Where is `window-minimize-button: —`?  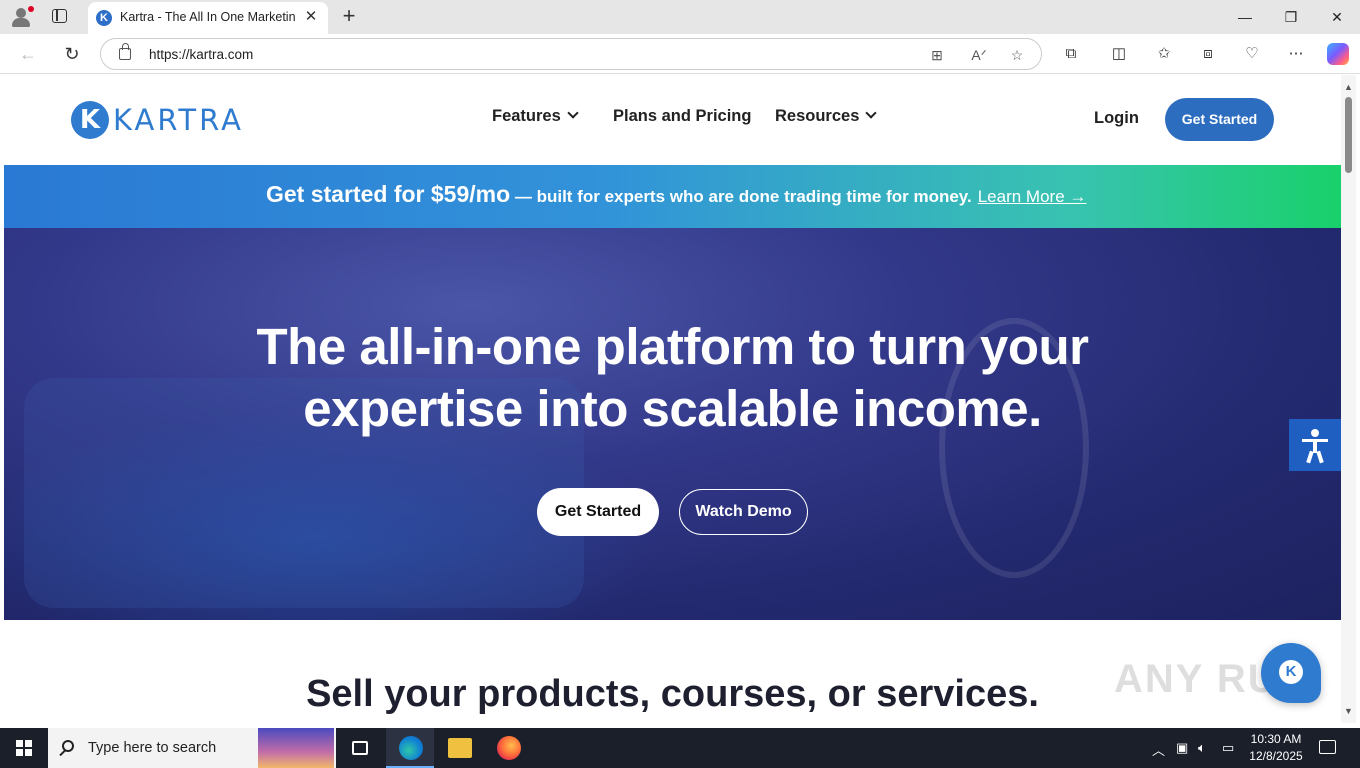
window-minimize-button: — is located at coordinates (1245, 17).